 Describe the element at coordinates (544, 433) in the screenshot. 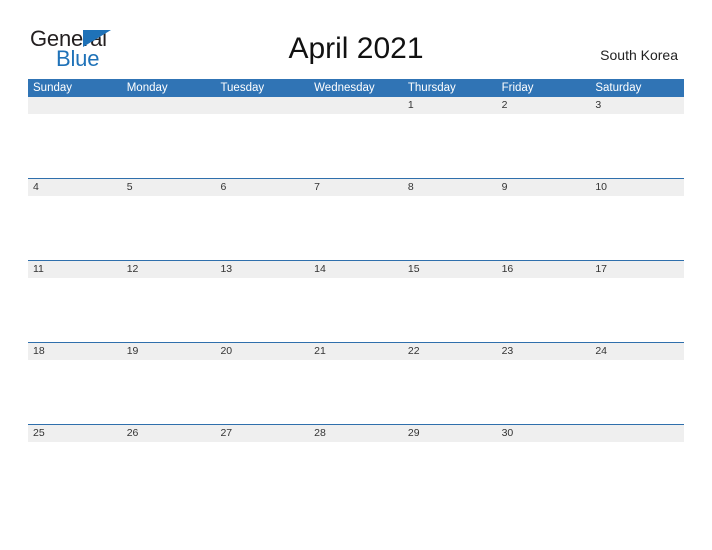

I see `day-cell: 30` at that location.